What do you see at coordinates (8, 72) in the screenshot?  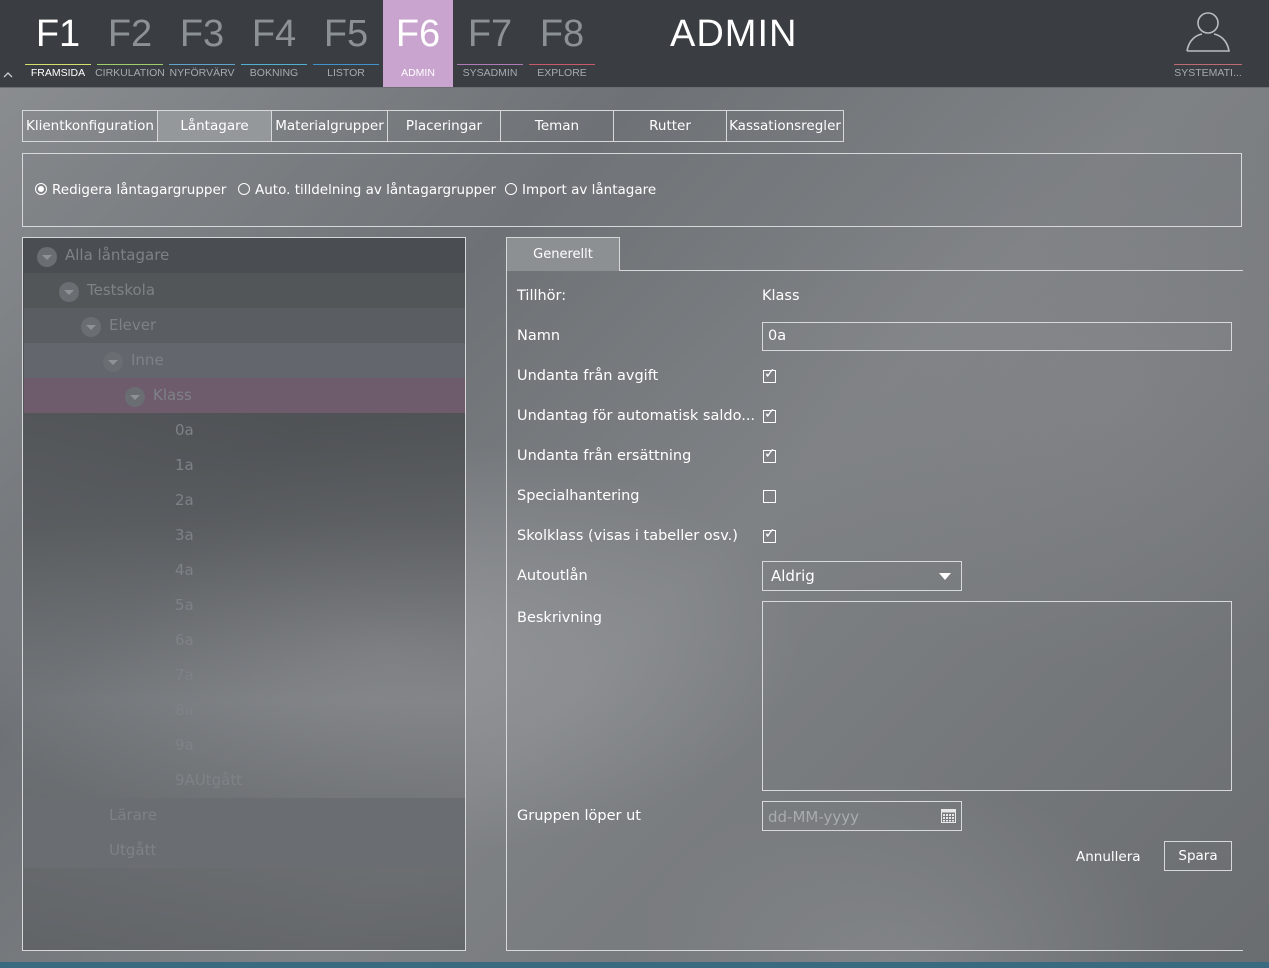 I see `chevron-up-icon` at bounding box center [8, 72].